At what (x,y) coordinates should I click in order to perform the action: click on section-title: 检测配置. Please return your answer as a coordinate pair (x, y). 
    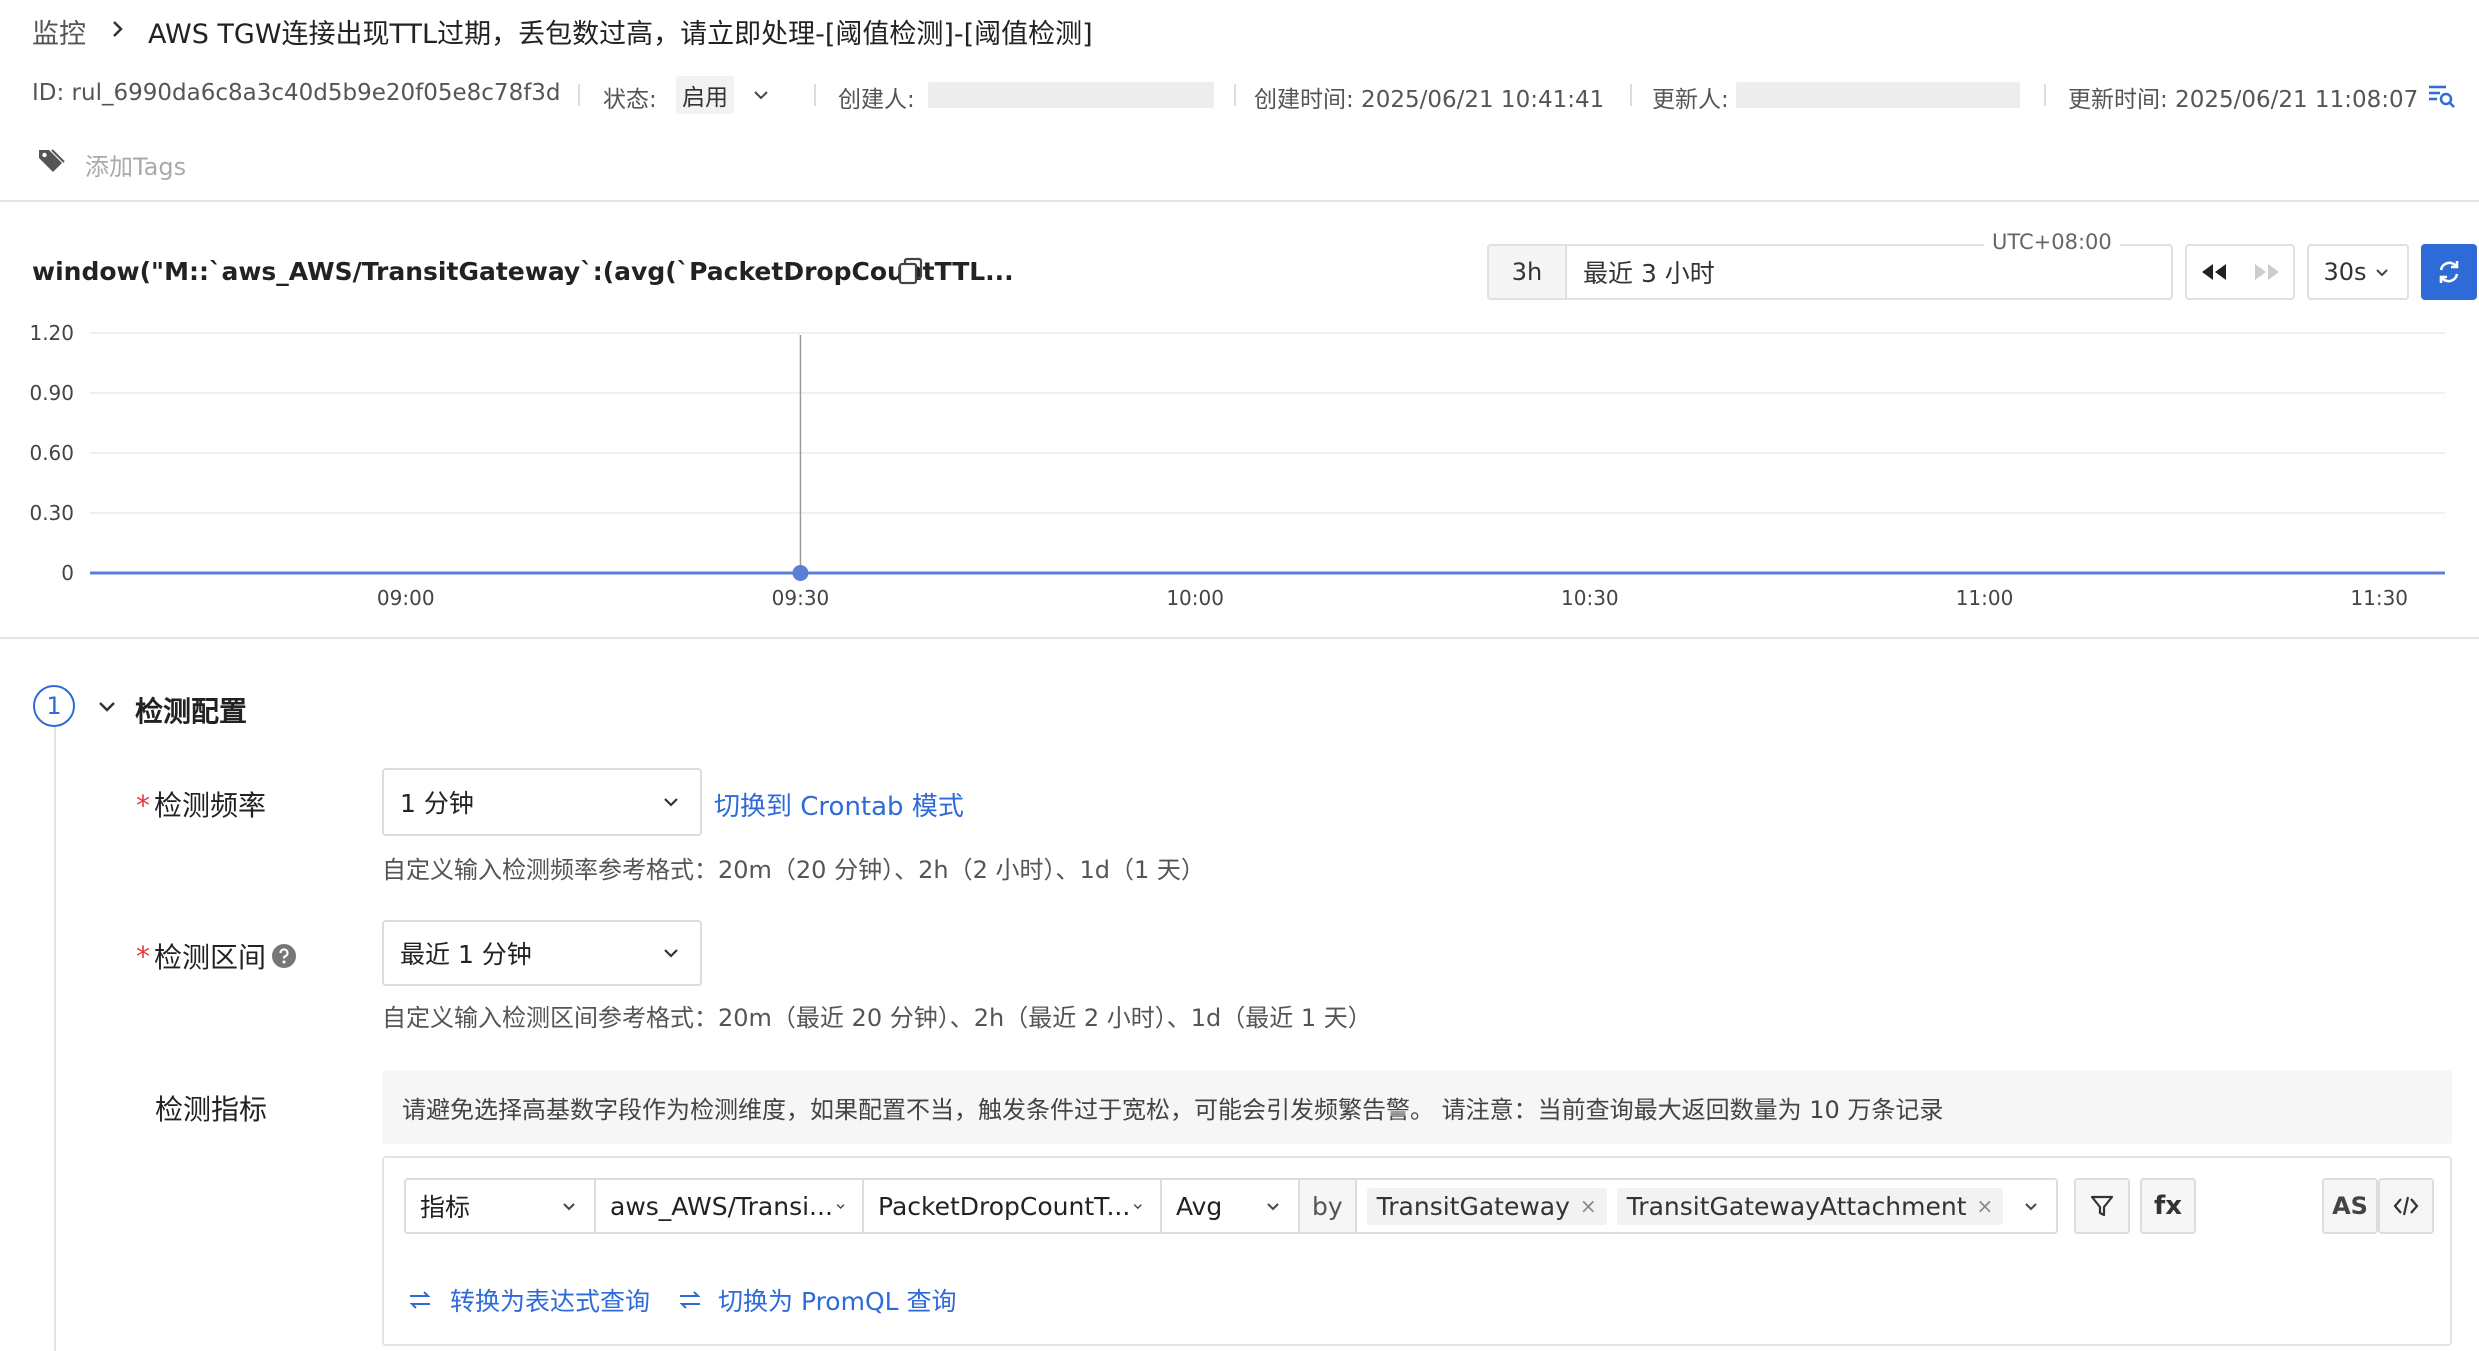
    Looking at the image, I should click on (191, 711).